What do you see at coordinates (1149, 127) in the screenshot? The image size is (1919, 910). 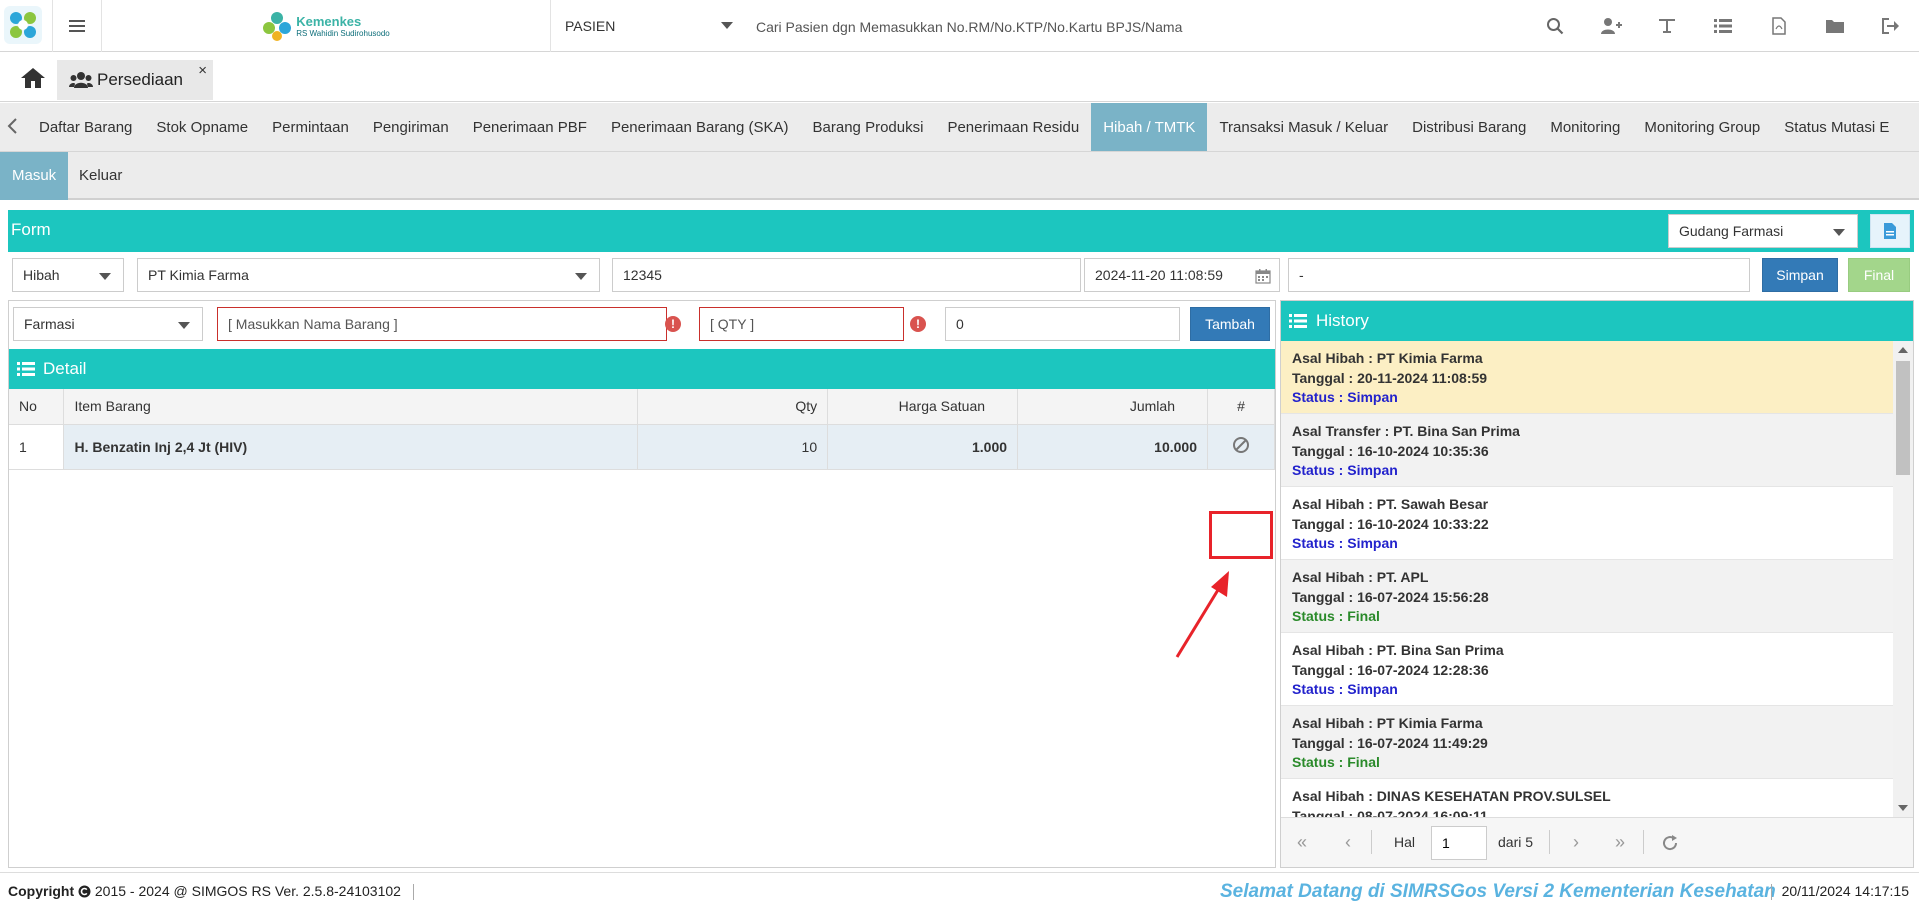 I see `nav-hibah-tmtk: Hibah / TMTK` at bounding box center [1149, 127].